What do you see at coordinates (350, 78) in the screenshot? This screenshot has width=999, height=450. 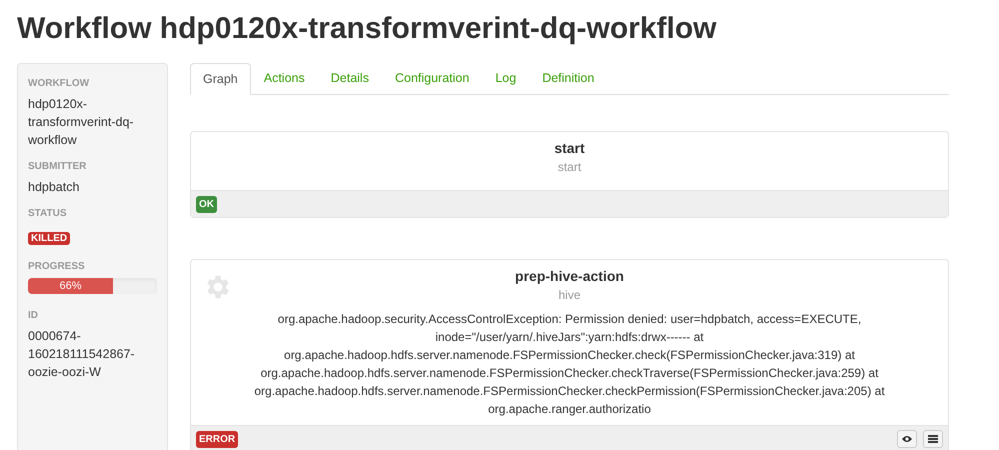 I see `tab: Details` at bounding box center [350, 78].